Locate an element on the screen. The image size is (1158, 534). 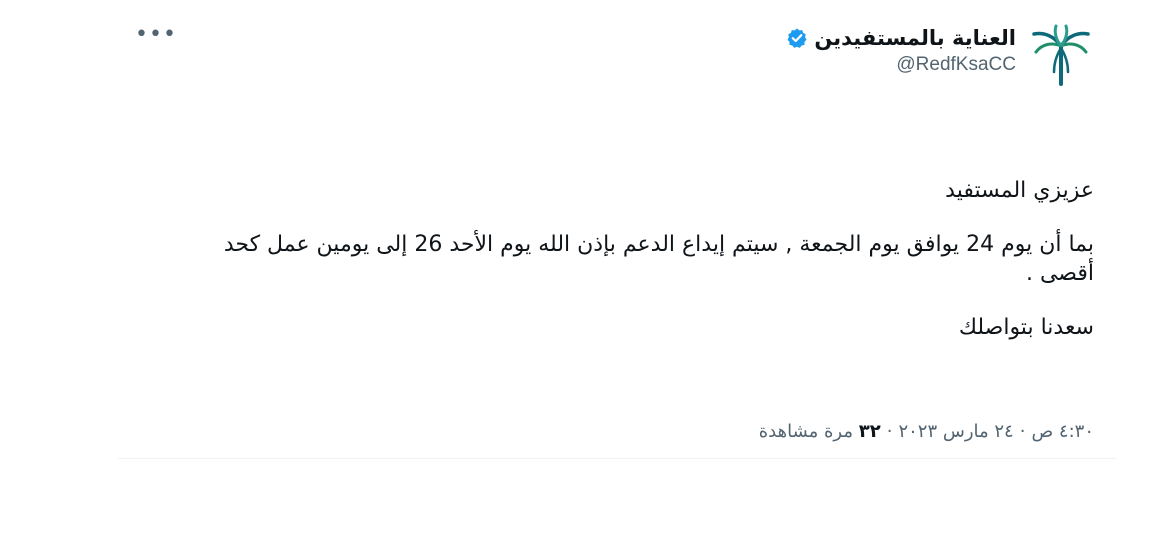
display-name: العناية بالمستفيدين is located at coordinates (915, 38).